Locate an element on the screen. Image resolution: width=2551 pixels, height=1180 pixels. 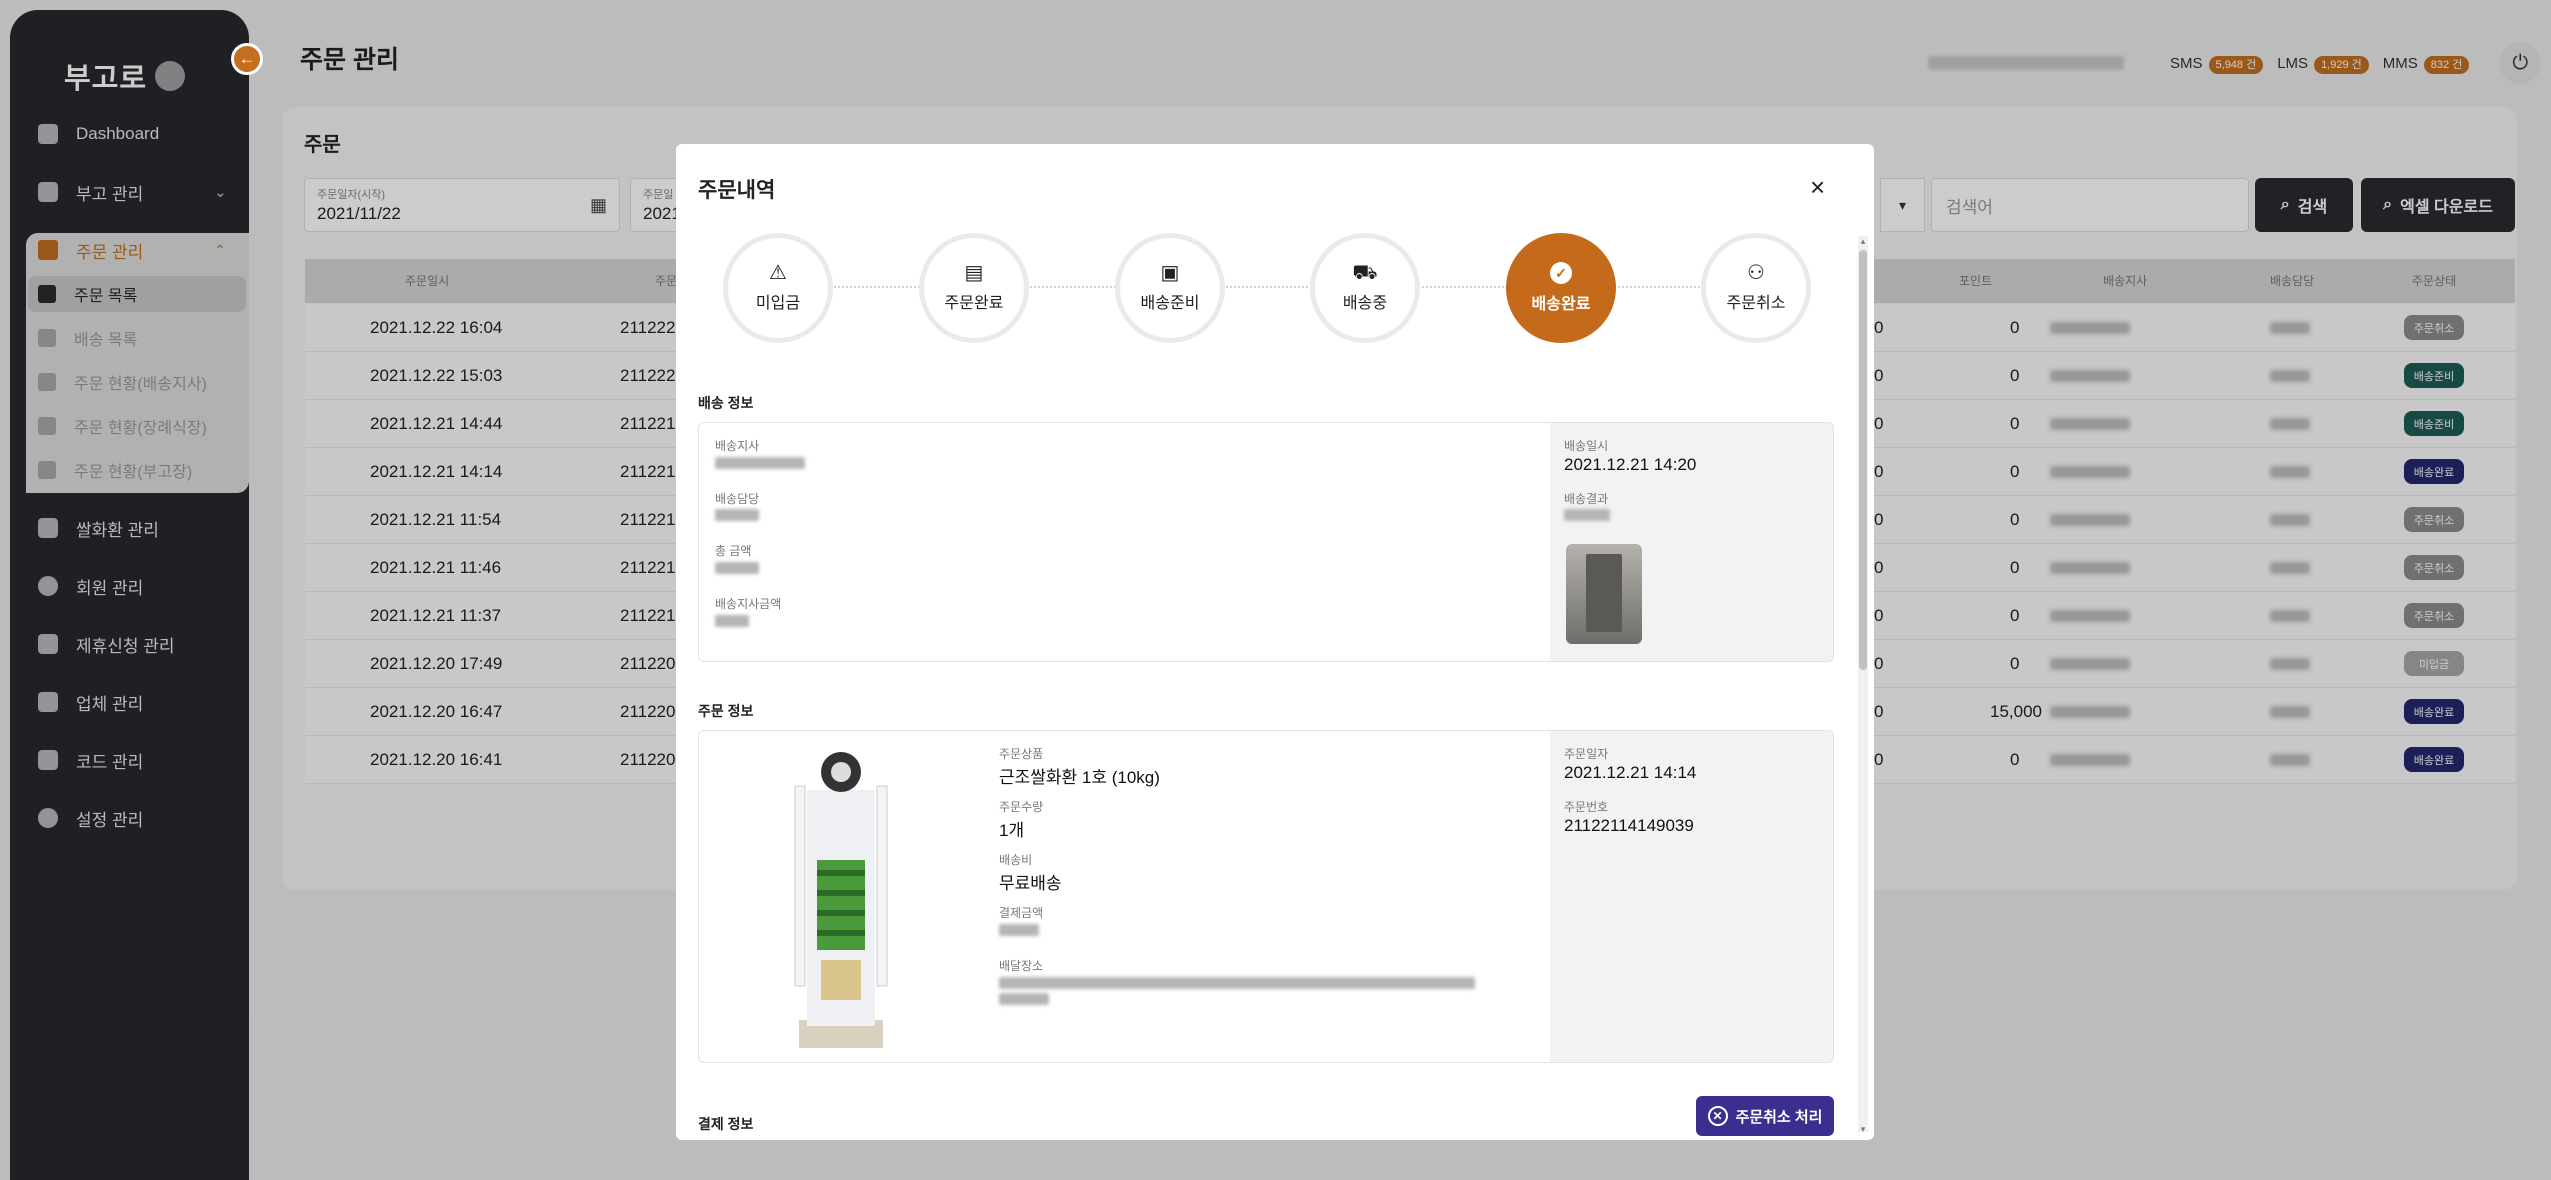
branch-label: 배송지사 is located at coordinates (737, 446).